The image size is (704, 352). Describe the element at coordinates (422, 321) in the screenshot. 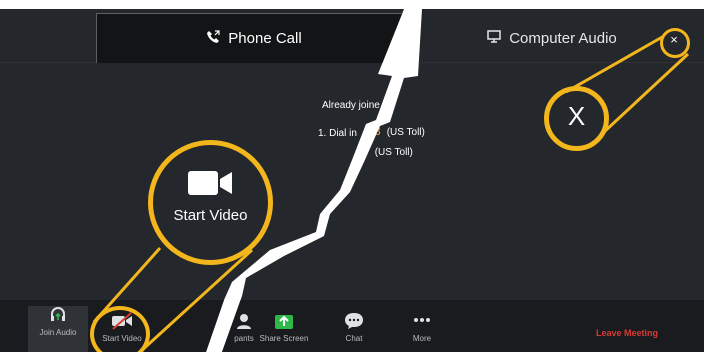

I see `more-dots-icon` at that location.